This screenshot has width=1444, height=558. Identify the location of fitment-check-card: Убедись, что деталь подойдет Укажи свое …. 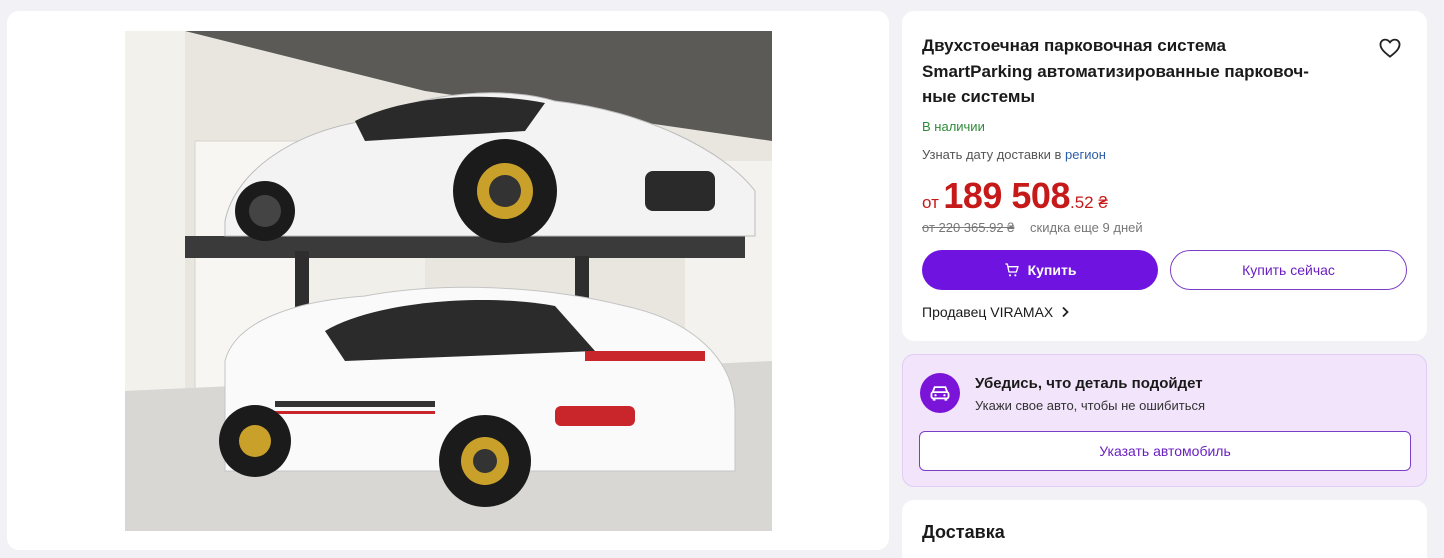
(1164, 420).